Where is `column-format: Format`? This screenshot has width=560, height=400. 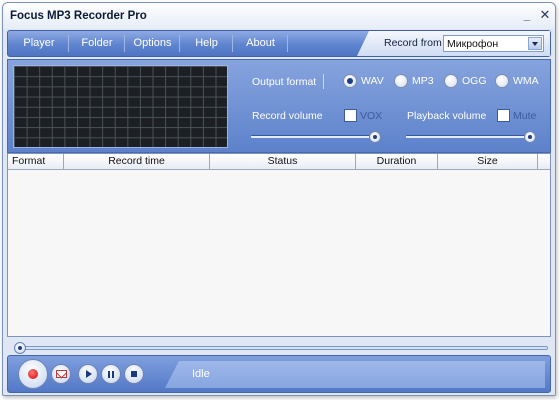
column-format: Format is located at coordinates (36, 161).